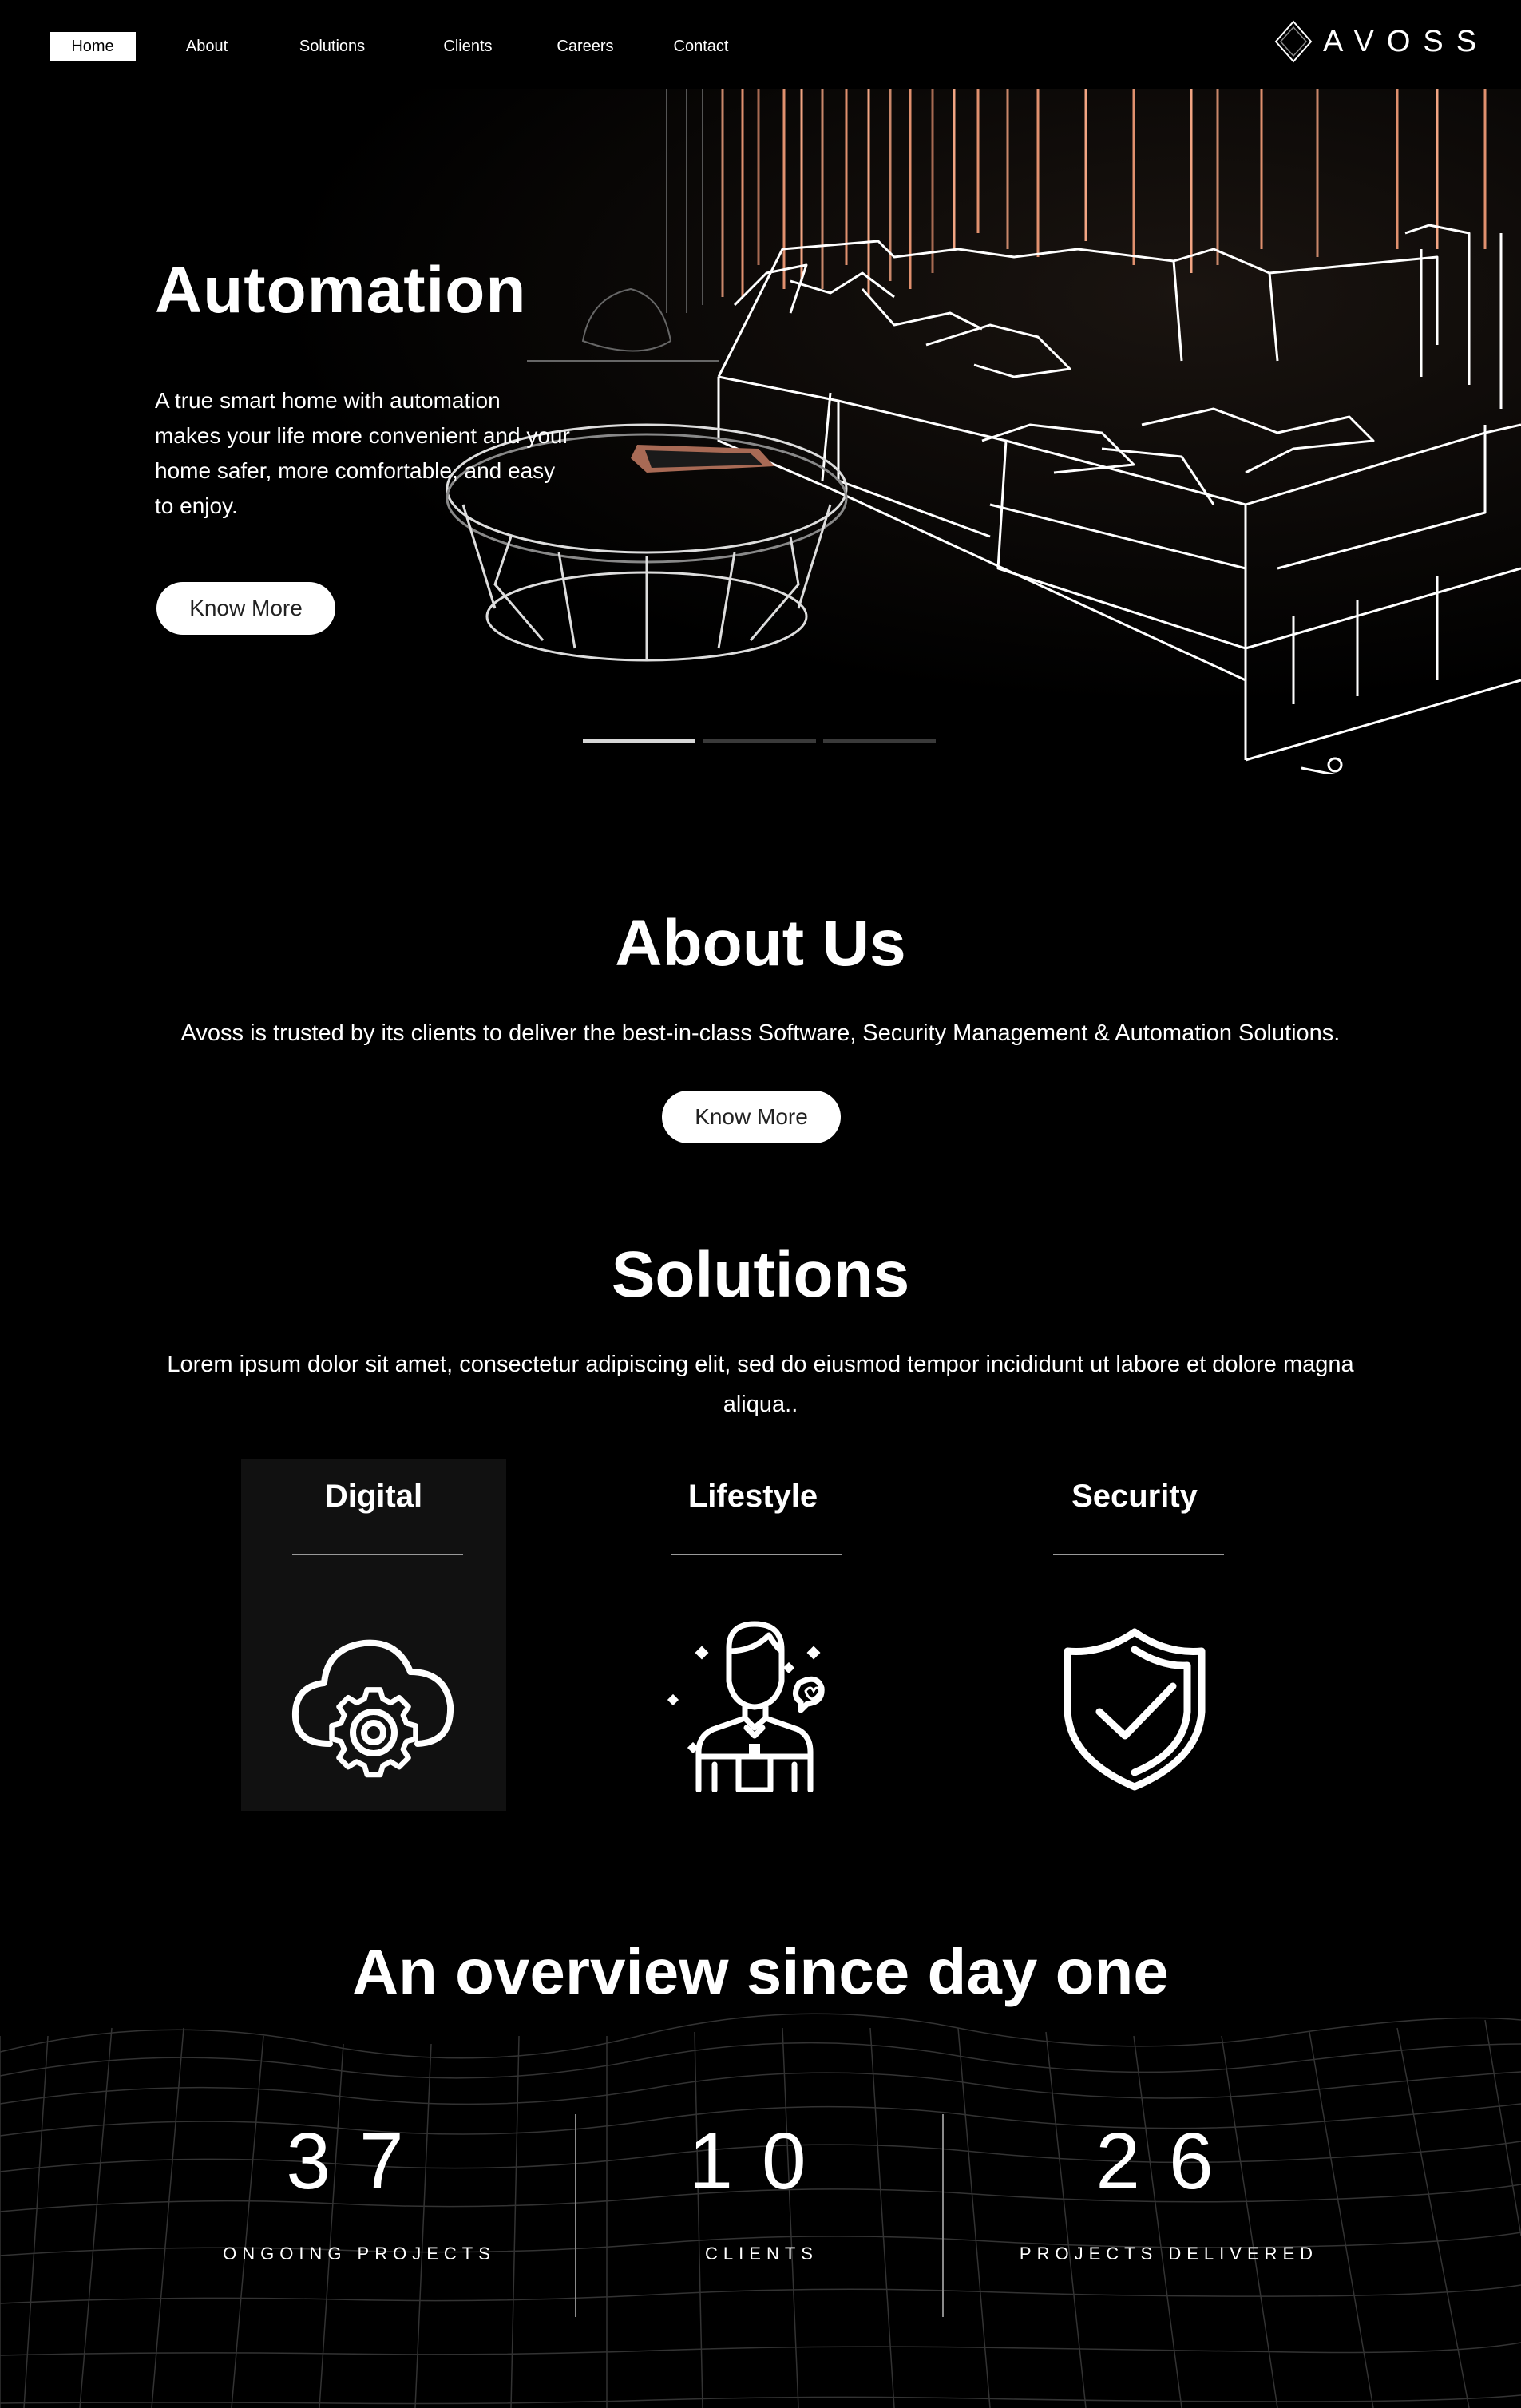 The width and height of the screenshot is (1521, 2408). Describe the element at coordinates (373, 1635) in the screenshot. I see `solution-card-digital: Digital` at that location.